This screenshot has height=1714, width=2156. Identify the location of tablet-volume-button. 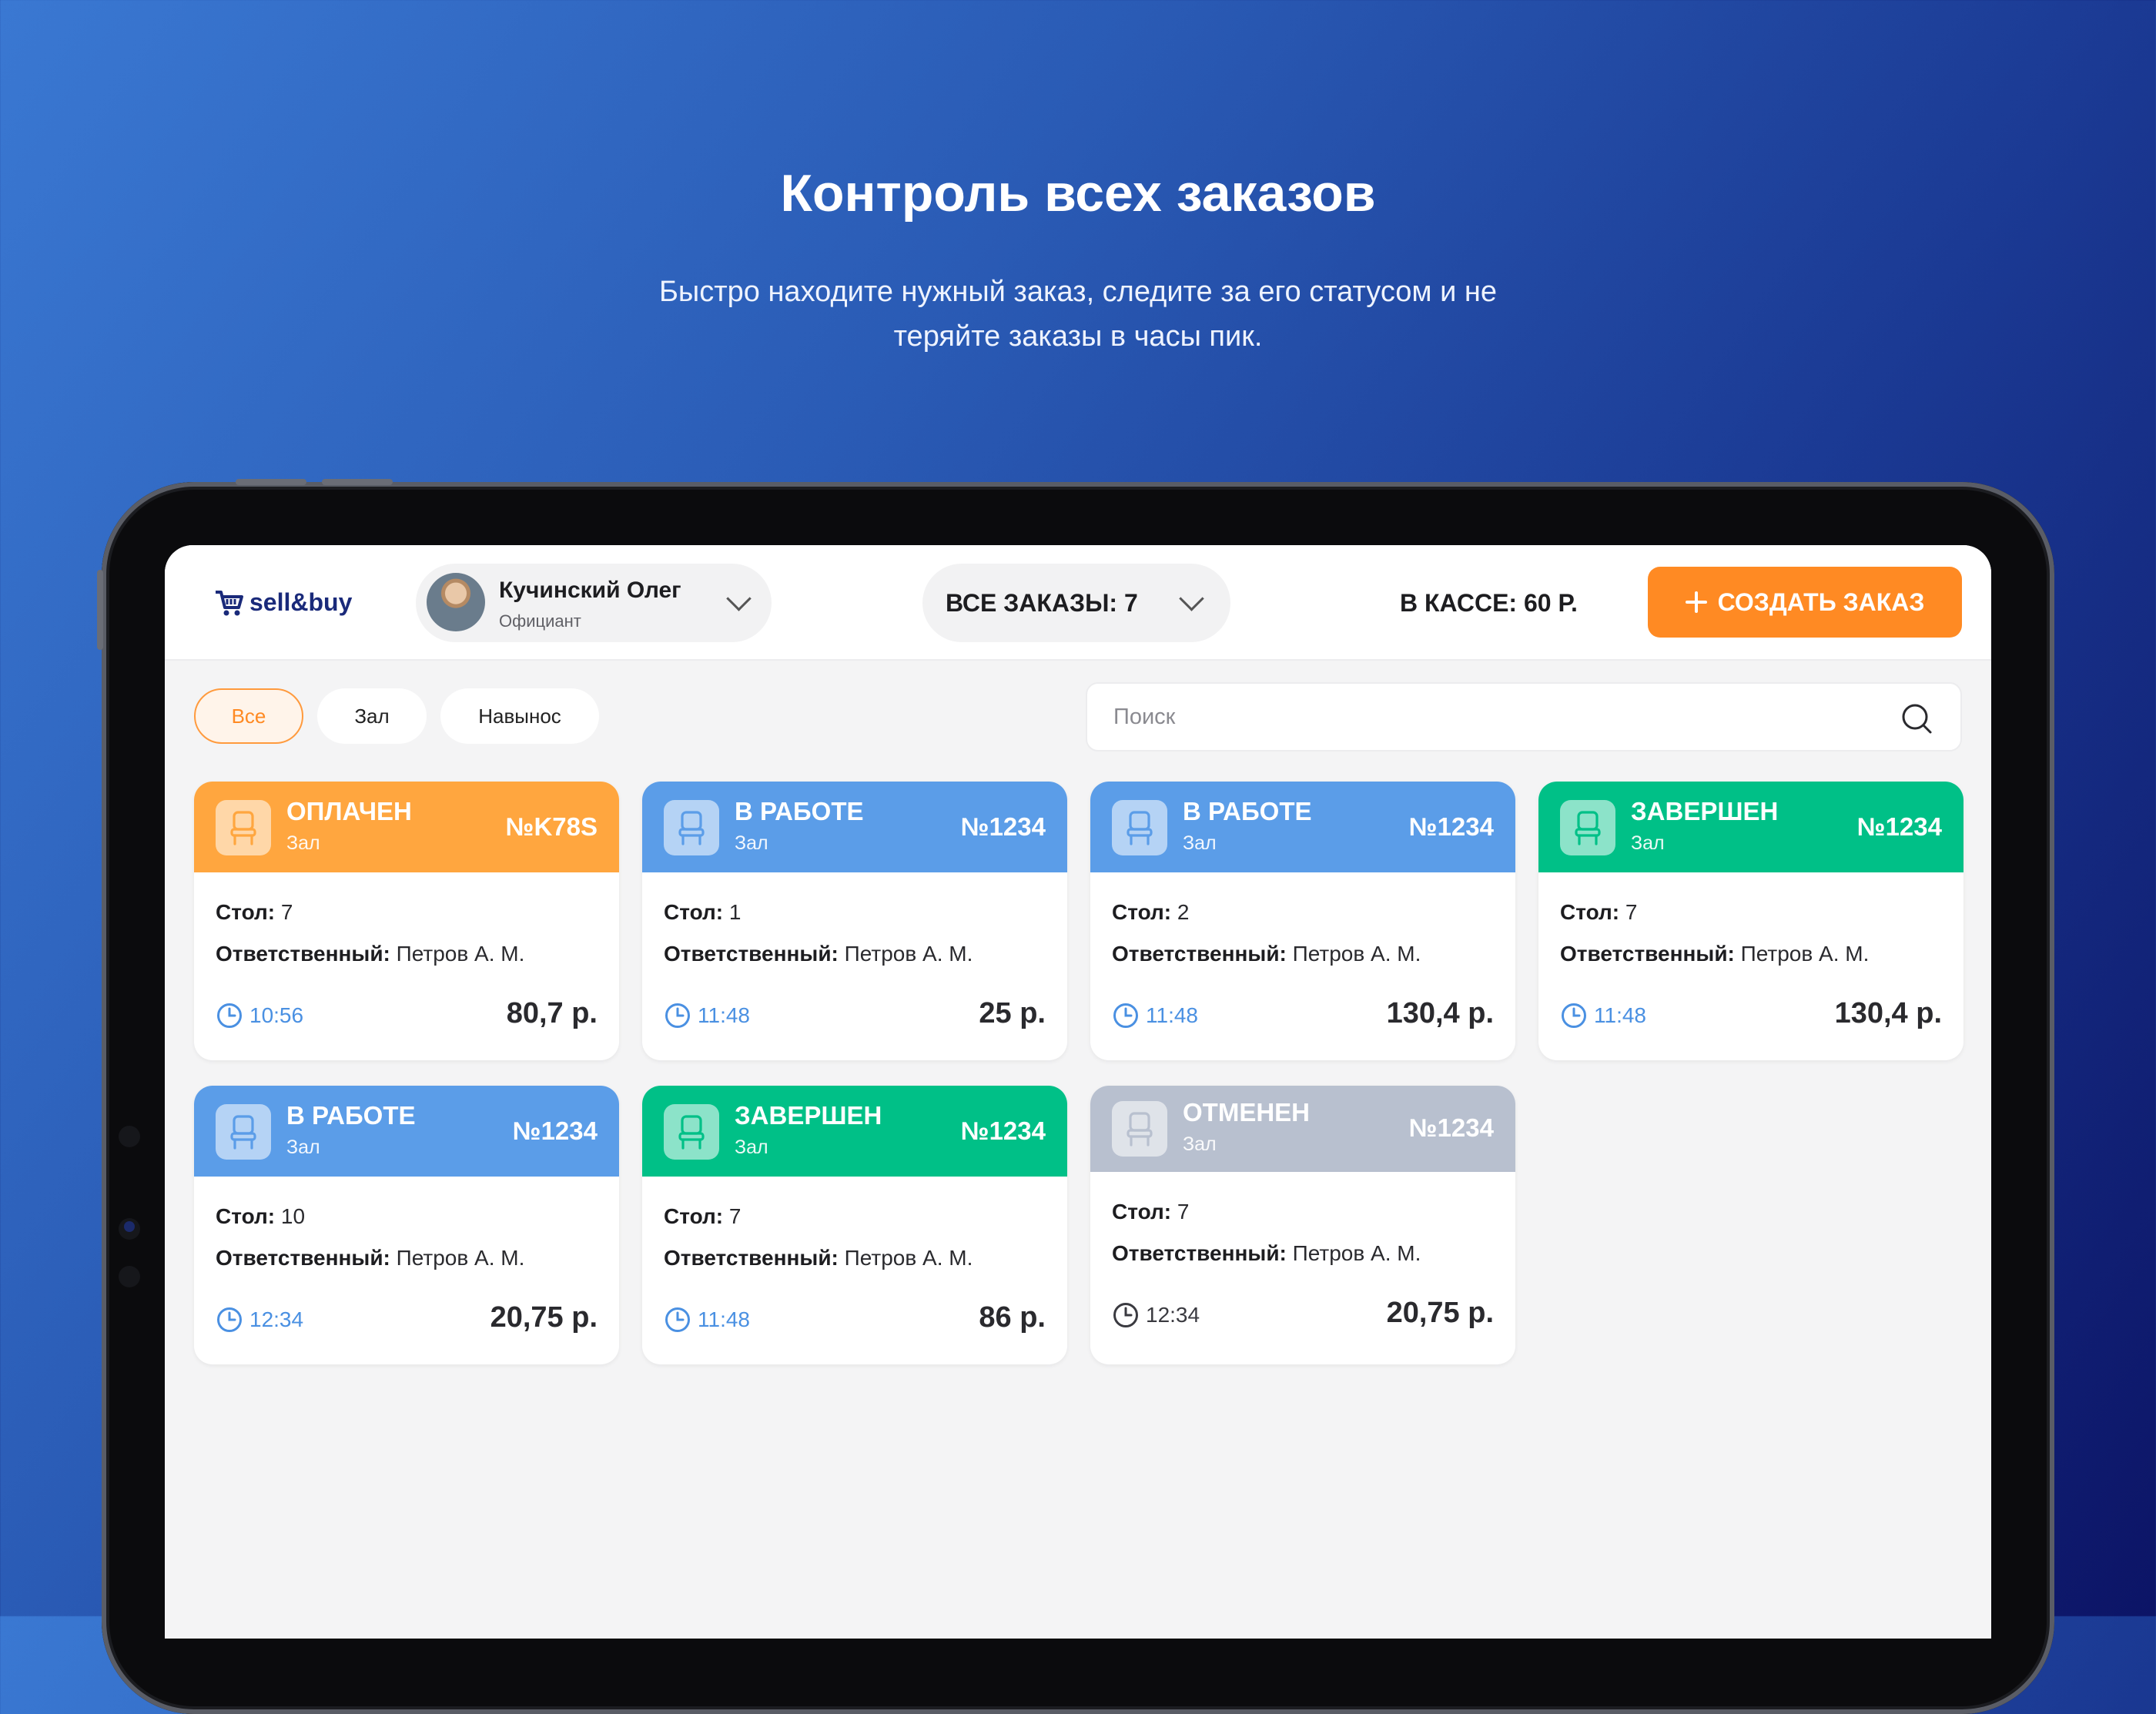
(357, 482).